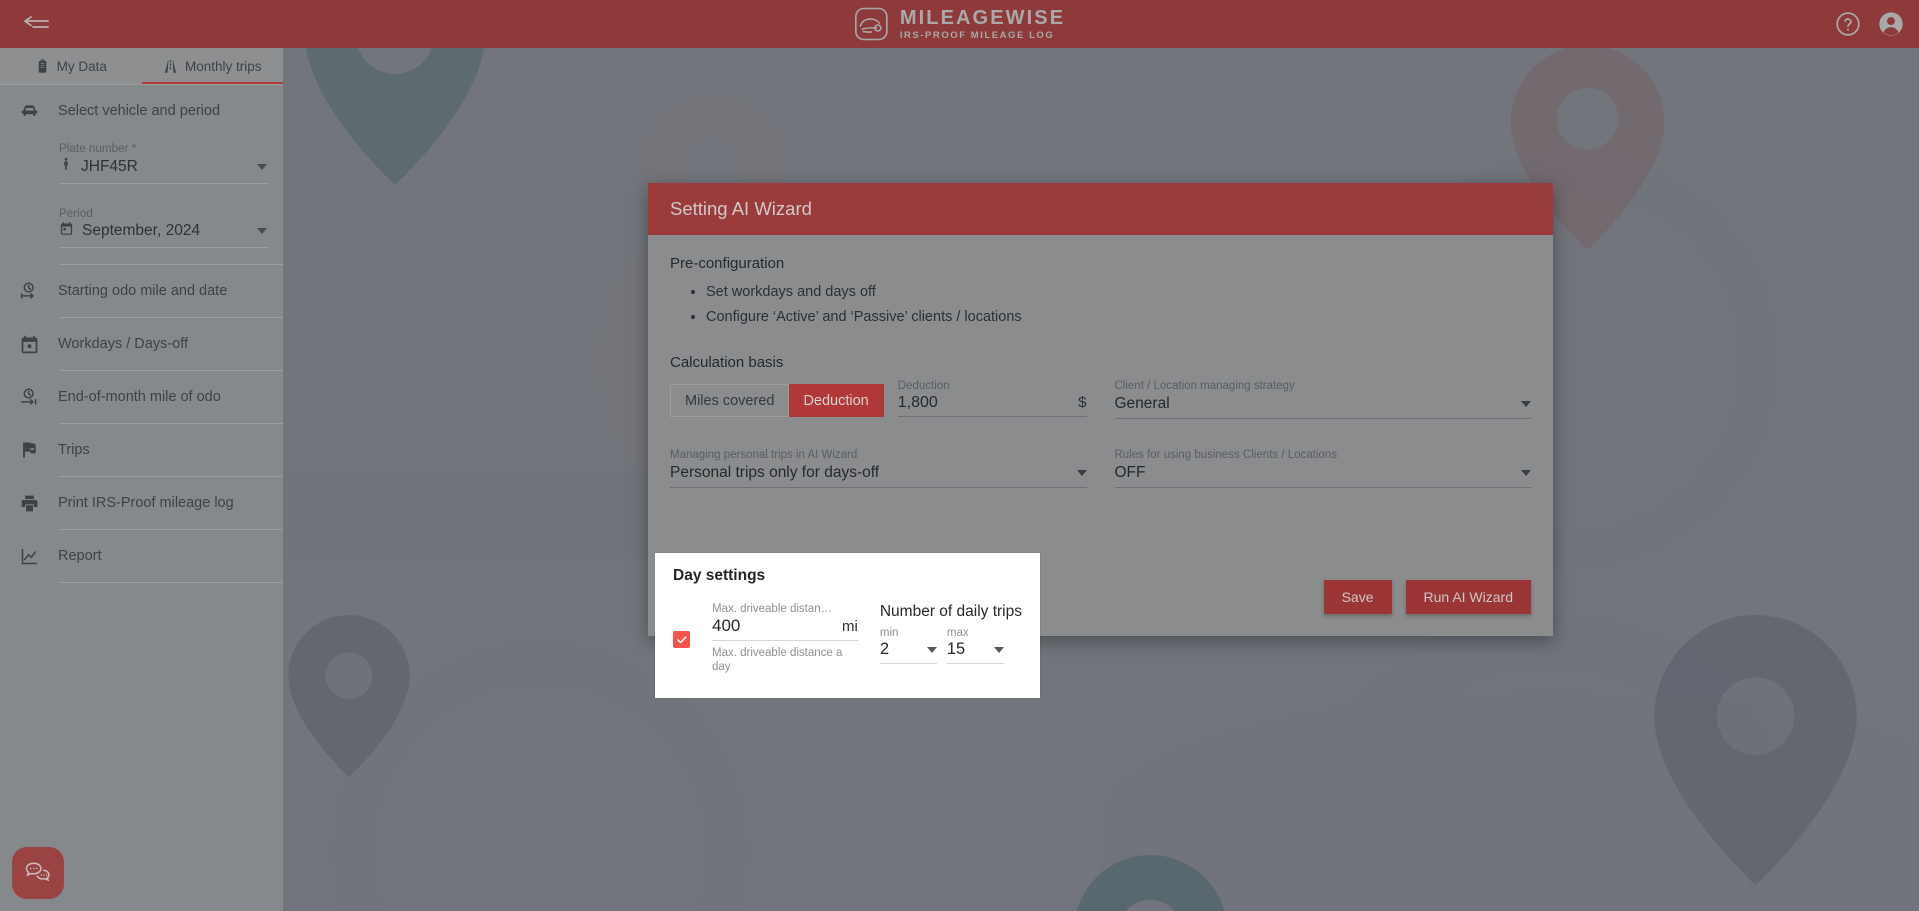  I want to click on personal-trips-select: Personal trips only for days-off, so click(878, 476).